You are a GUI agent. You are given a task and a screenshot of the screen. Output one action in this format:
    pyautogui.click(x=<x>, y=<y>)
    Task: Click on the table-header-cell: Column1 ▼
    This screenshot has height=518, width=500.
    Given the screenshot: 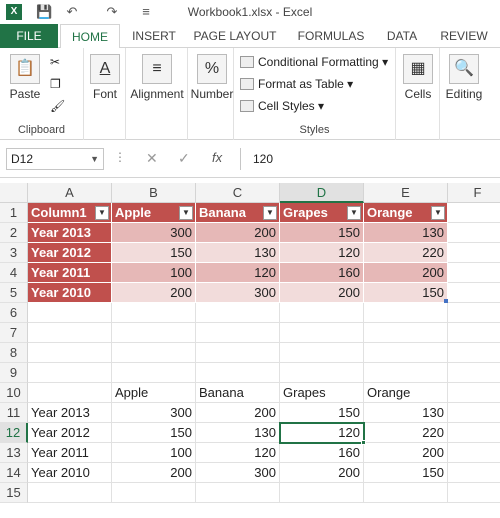 What is the action you would take?
    pyautogui.click(x=70, y=213)
    